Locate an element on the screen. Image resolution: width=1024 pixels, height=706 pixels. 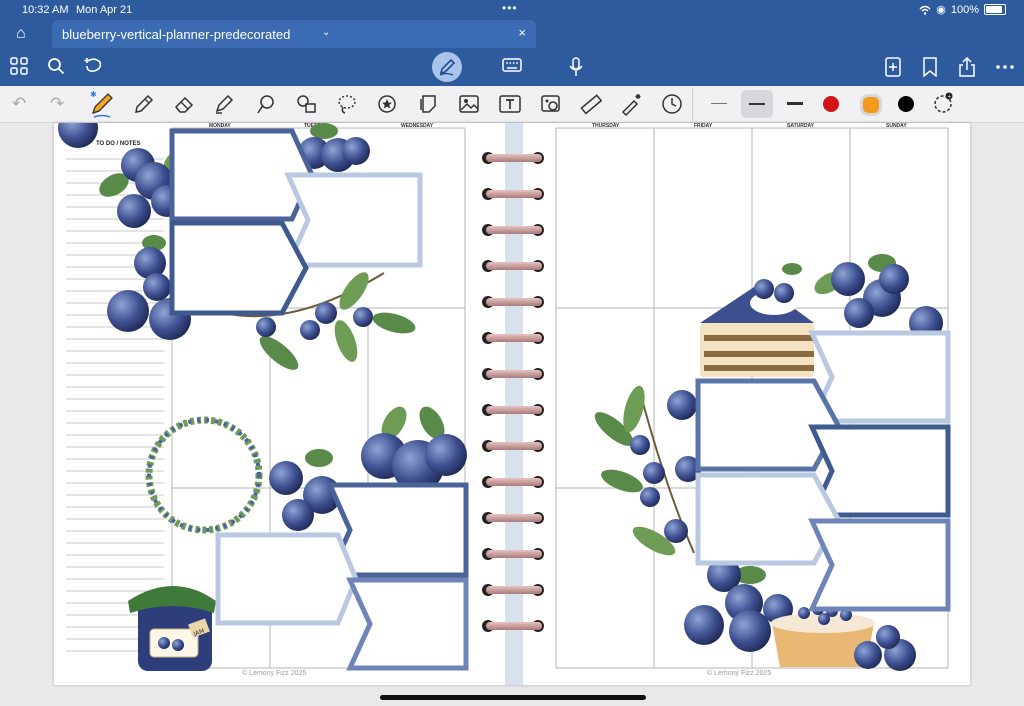
drawing-toolbar: ↶ ↷ ✱ + is located at coordinates (512, 104).